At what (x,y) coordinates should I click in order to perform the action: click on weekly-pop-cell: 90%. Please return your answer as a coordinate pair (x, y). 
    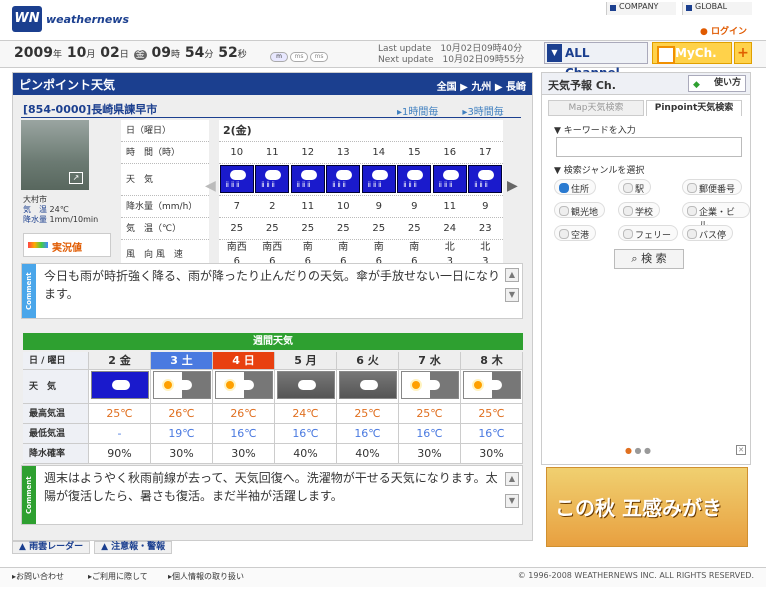
    Looking at the image, I should click on (120, 453).